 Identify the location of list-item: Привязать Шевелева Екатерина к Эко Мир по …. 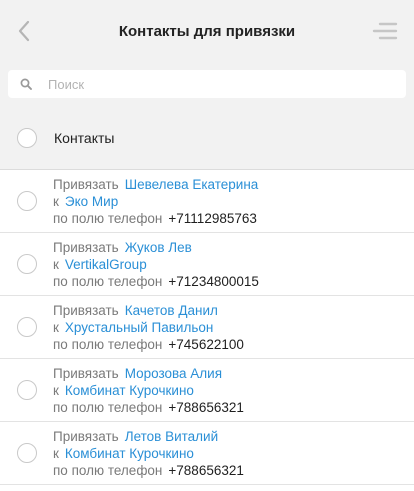
(207, 201).